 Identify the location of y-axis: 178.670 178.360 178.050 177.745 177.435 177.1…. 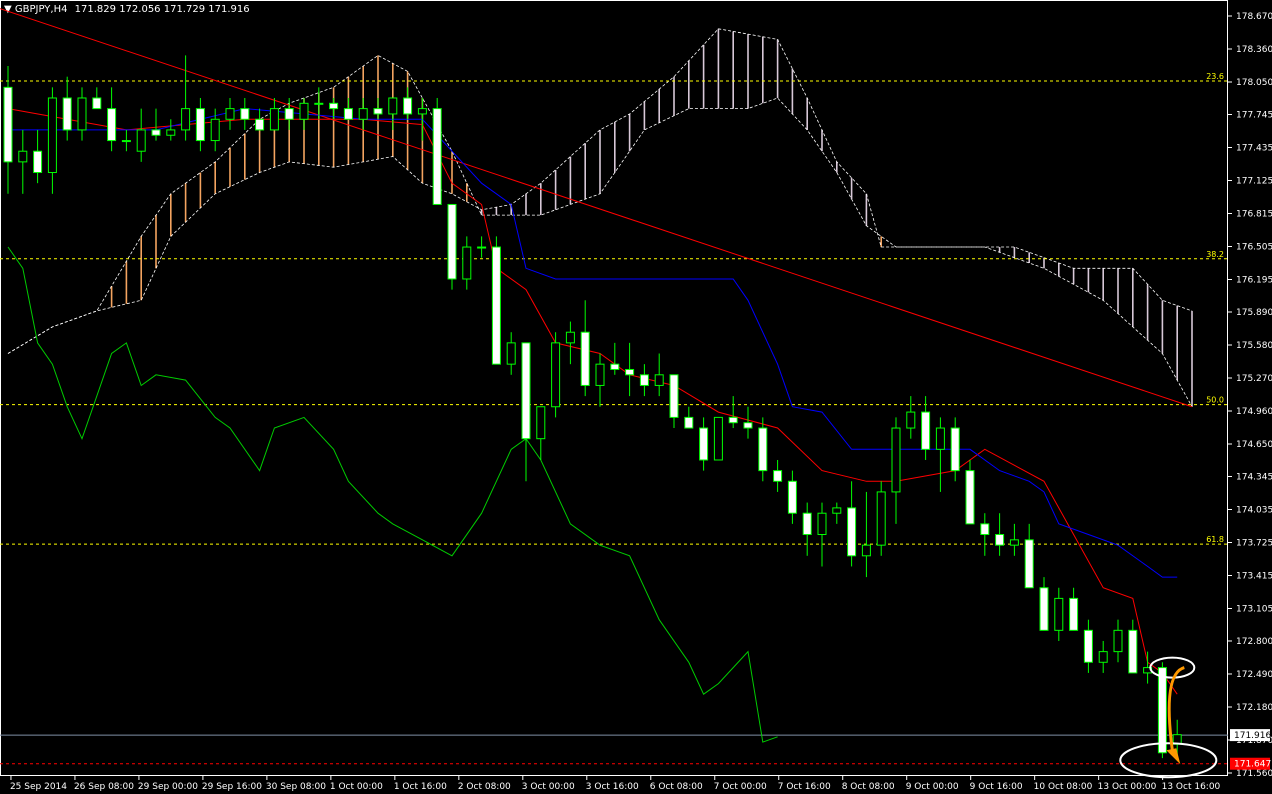
(1250, 395).